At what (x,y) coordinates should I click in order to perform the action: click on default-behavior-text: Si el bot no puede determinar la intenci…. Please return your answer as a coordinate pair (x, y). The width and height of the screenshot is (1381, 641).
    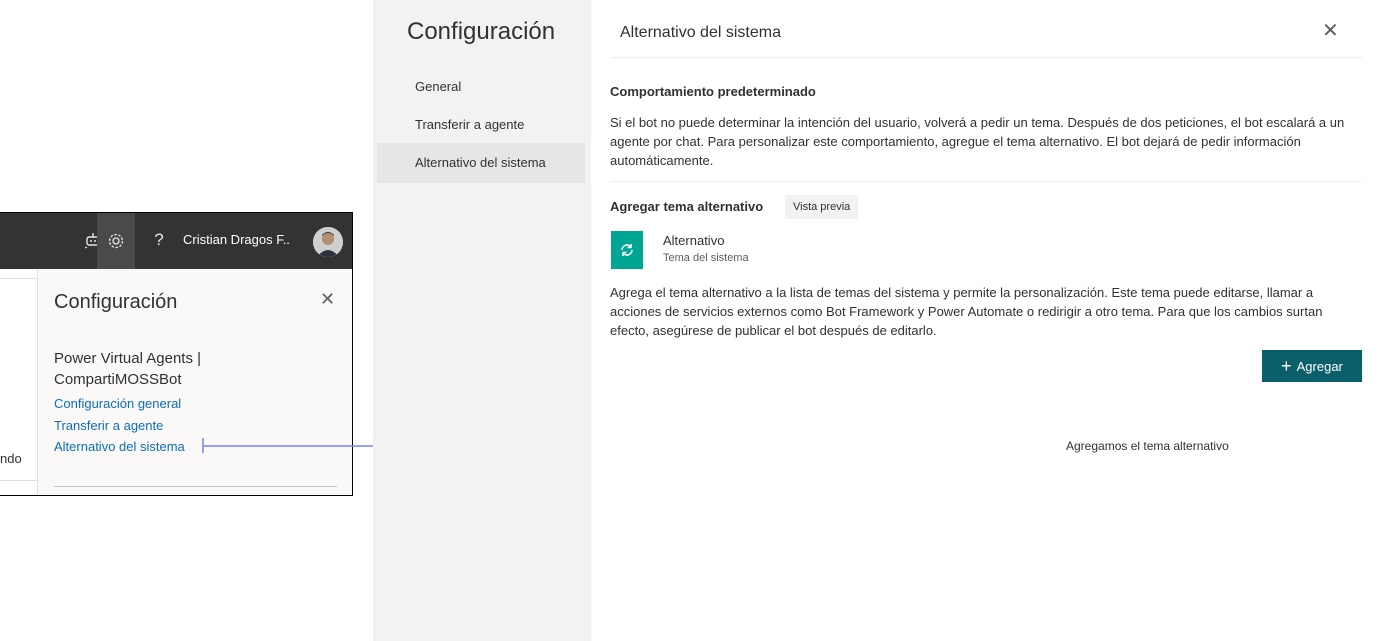
    Looking at the image, I should click on (977, 141).